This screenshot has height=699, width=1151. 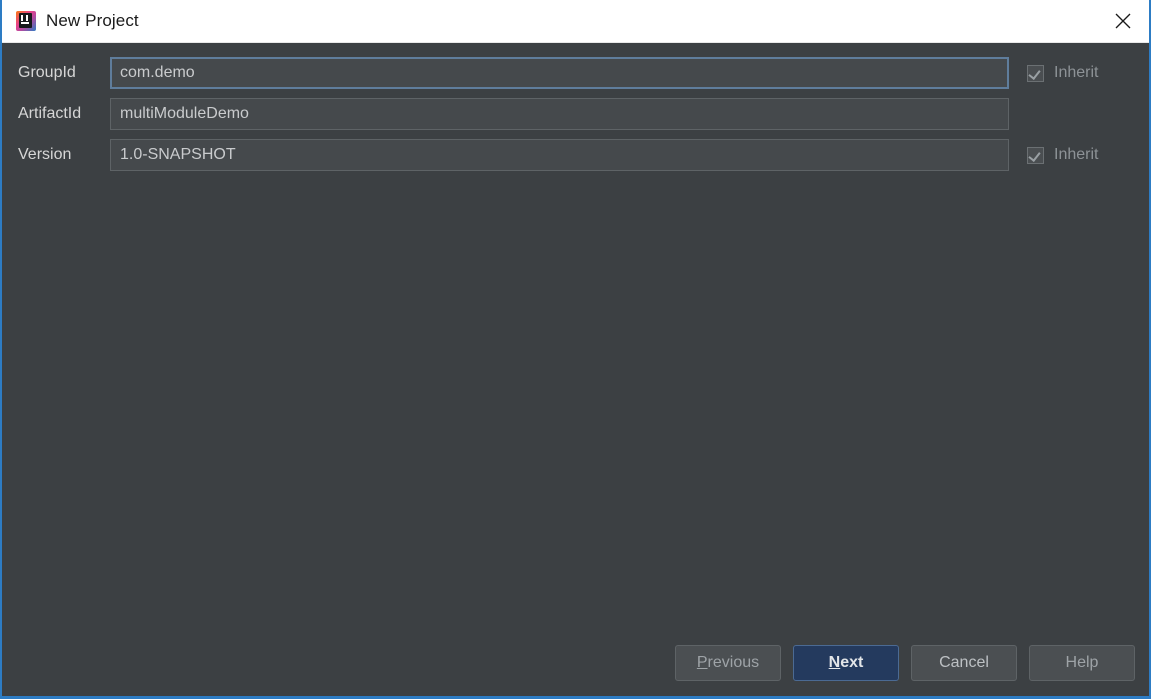 What do you see at coordinates (47, 72) in the screenshot?
I see `group-id-label: GroupId` at bounding box center [47, 72].